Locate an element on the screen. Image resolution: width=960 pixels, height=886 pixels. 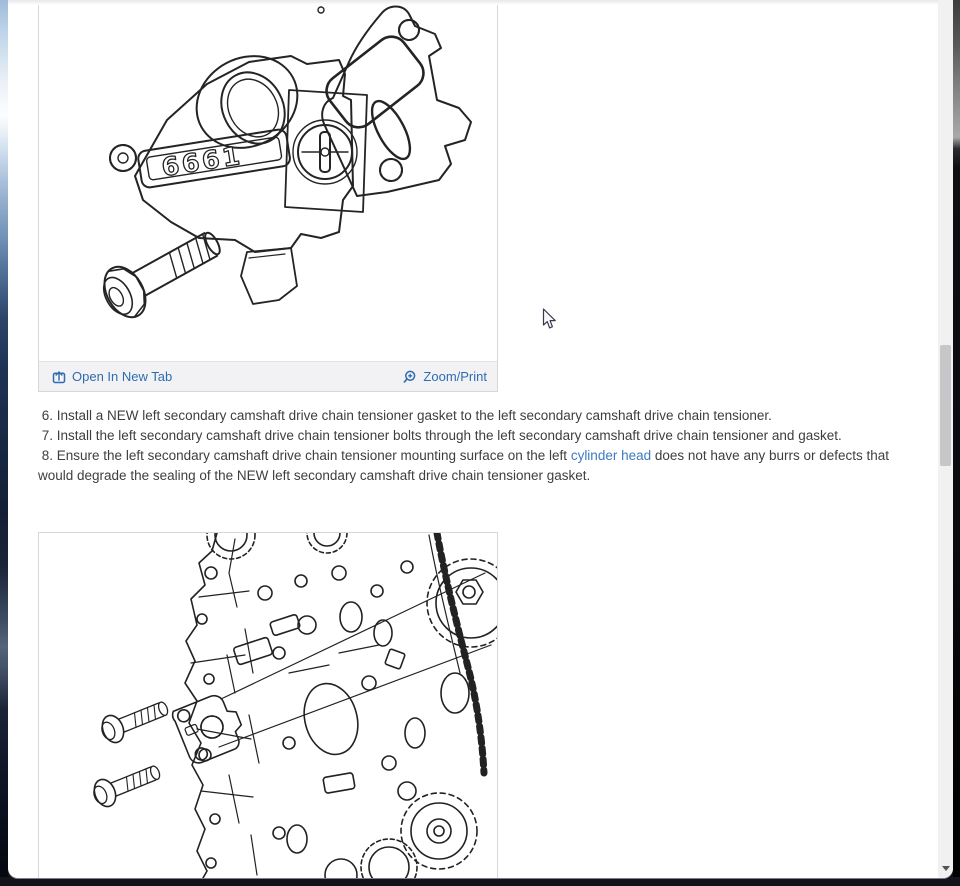
open-in-new-tab-icon is located at coordinates (59, 377).